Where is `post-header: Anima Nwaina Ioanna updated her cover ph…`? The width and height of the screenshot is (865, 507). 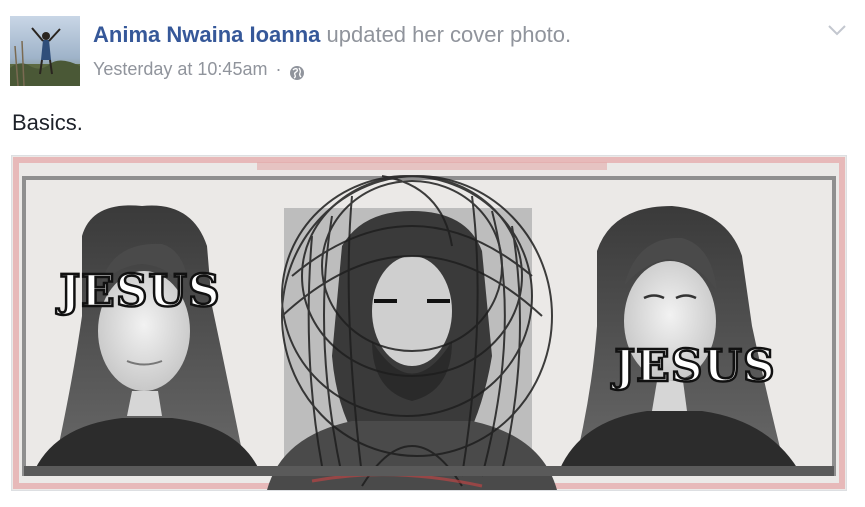
post-header: Anima Nwaina Ioanna updated her cover ph… is located at coordinates (332, 35).